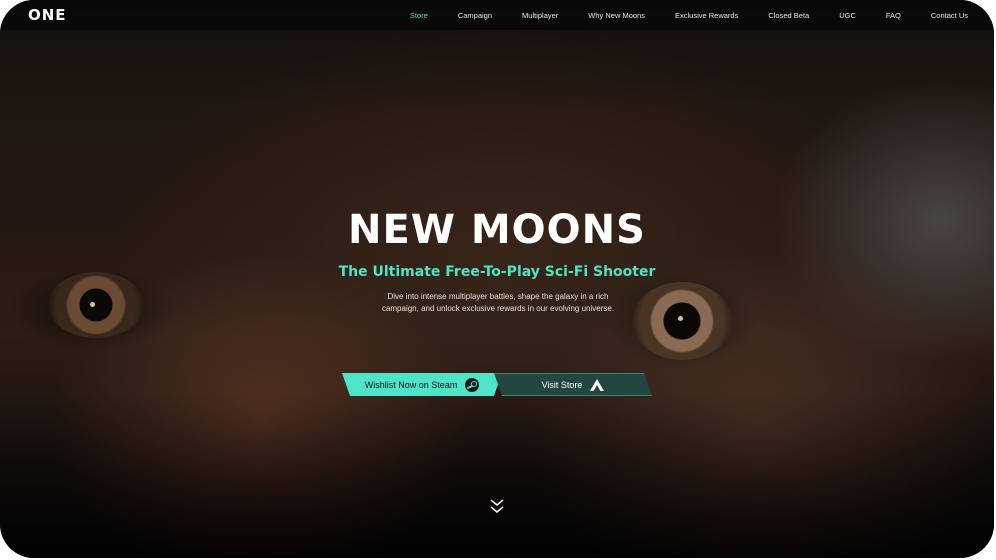  What do you see at coordinates (540, 15) in the screenshot?
I see `nav-link-multiplayer: Multiplayer` at bounding box center [540, 15].